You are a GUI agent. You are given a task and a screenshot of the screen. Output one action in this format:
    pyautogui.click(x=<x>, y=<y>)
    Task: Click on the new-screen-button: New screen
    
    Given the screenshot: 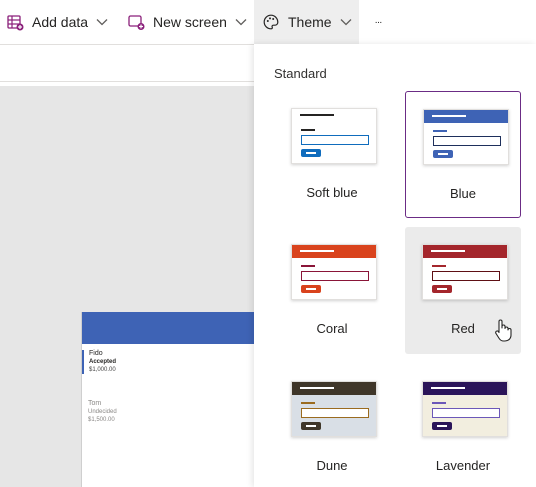 What is the action you would take?
    pyautogui.click(x=187, y=22)
    